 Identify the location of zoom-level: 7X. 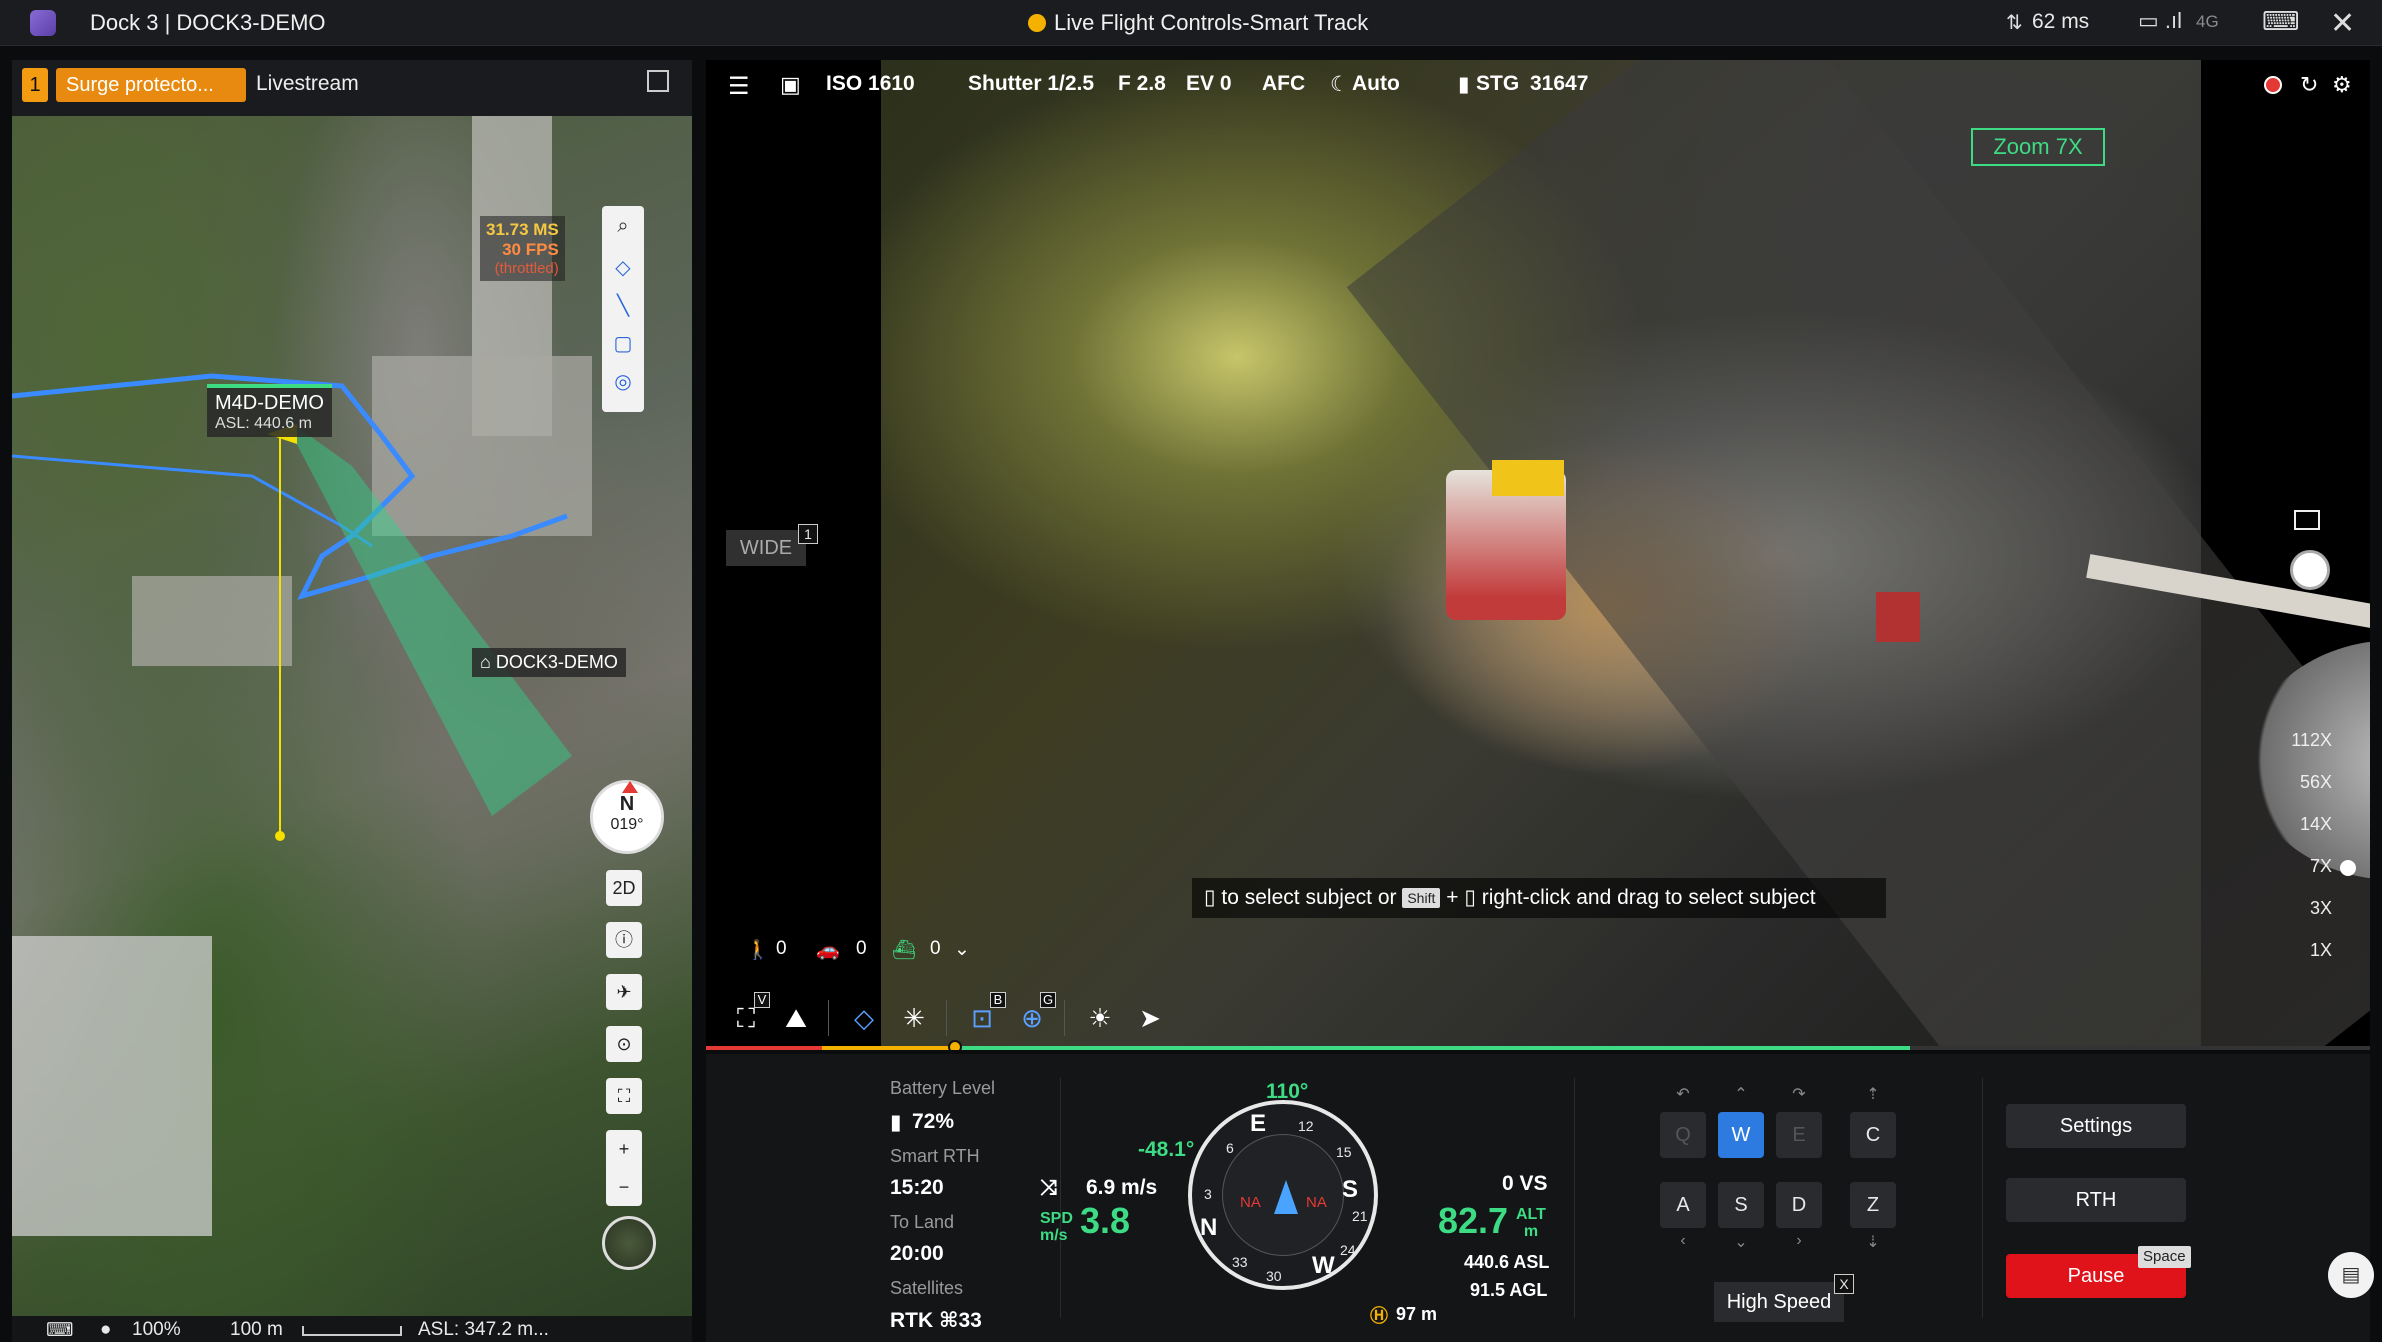
(2321, 866).